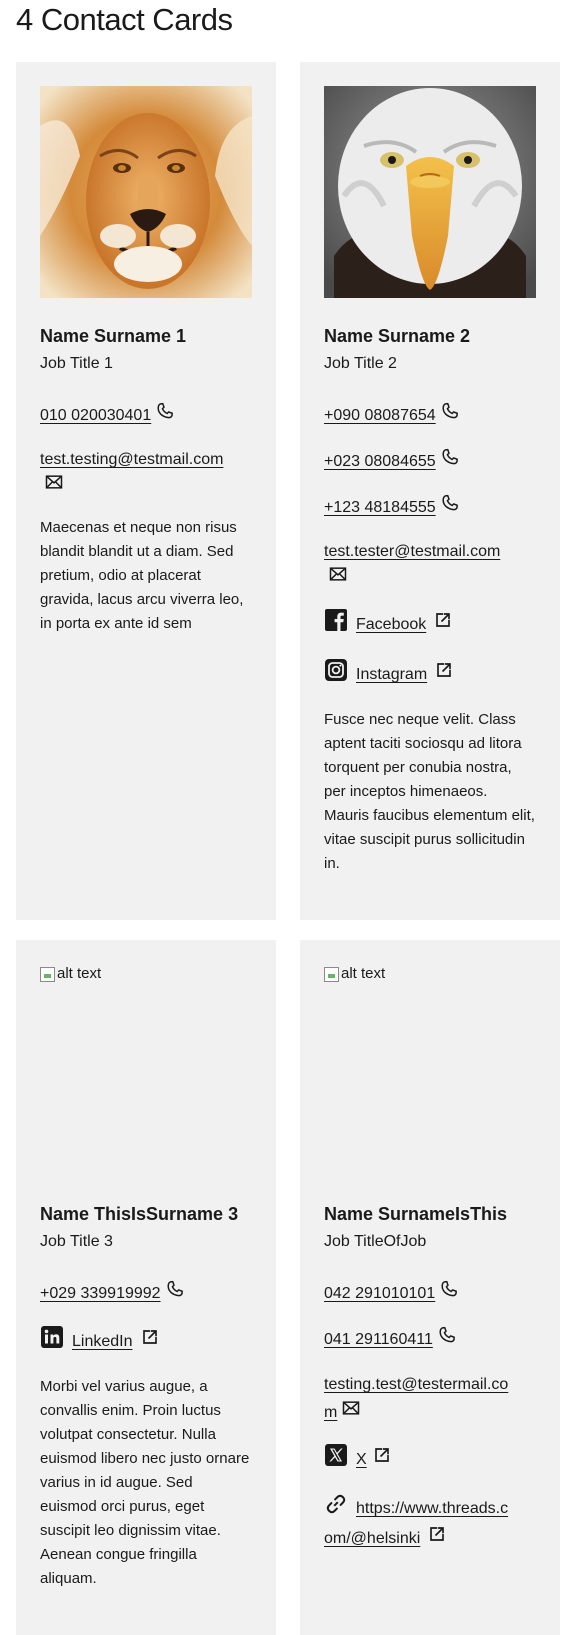 This screenshot has height=1635, width=576. I want to click on linkedin-link: LinkedIn, so click(102, 1341).